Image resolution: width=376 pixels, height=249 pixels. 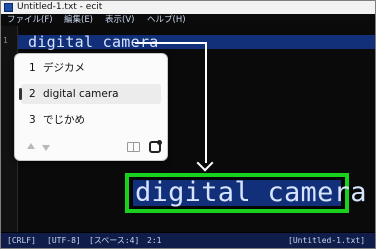 What do you see at coordinates (32, 94) in the screenshot?
I see `candidate-number: 2` at bounding box center [32, 94].